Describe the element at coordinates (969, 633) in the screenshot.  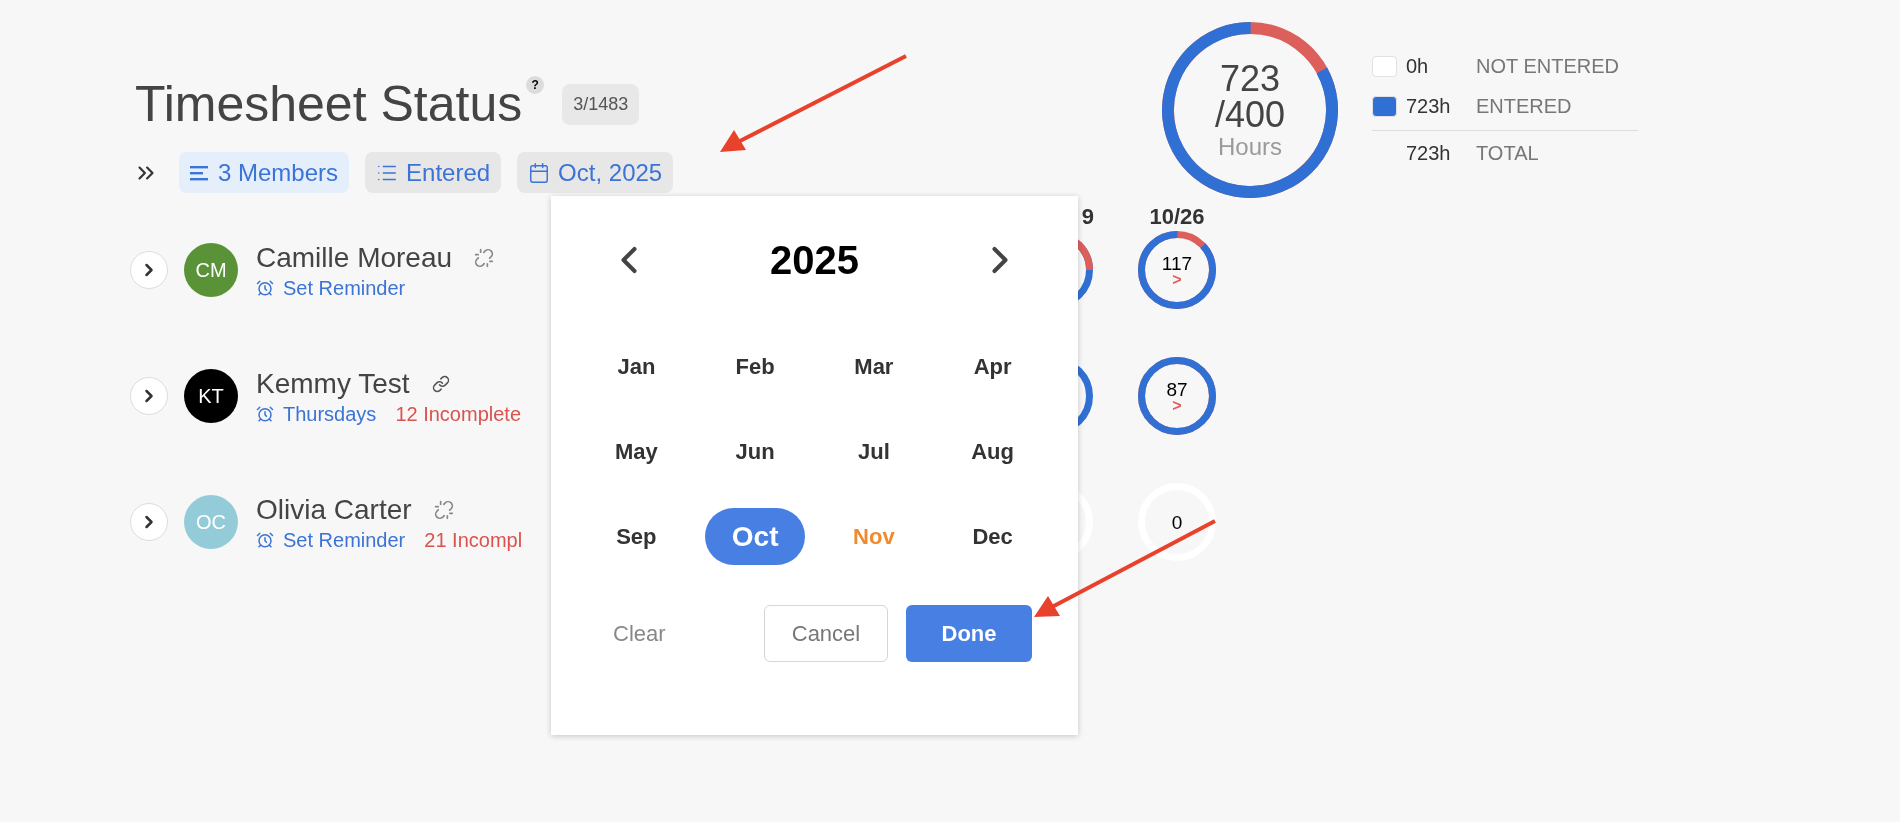
I see `done-button: Done` at that location.